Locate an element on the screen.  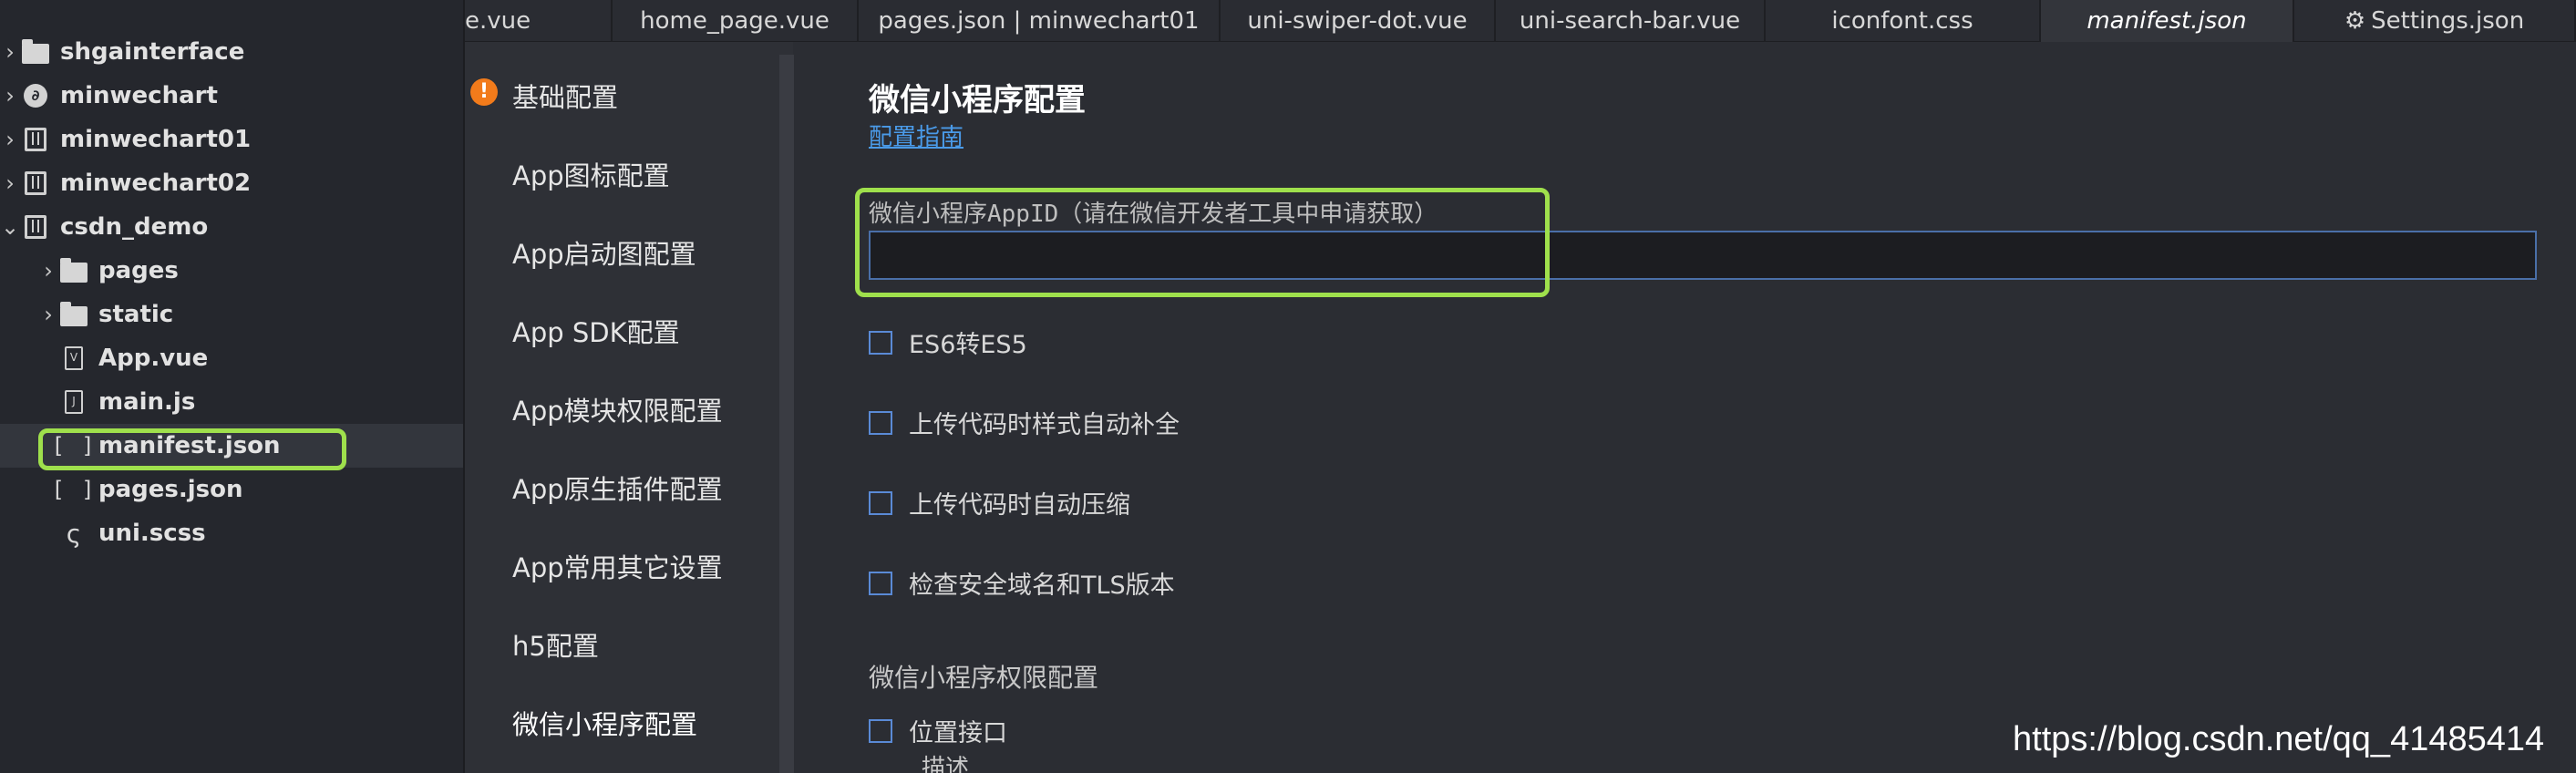
checkbox-label: 上传代码时样式自动补全 is located at coordinates (1044, 425).